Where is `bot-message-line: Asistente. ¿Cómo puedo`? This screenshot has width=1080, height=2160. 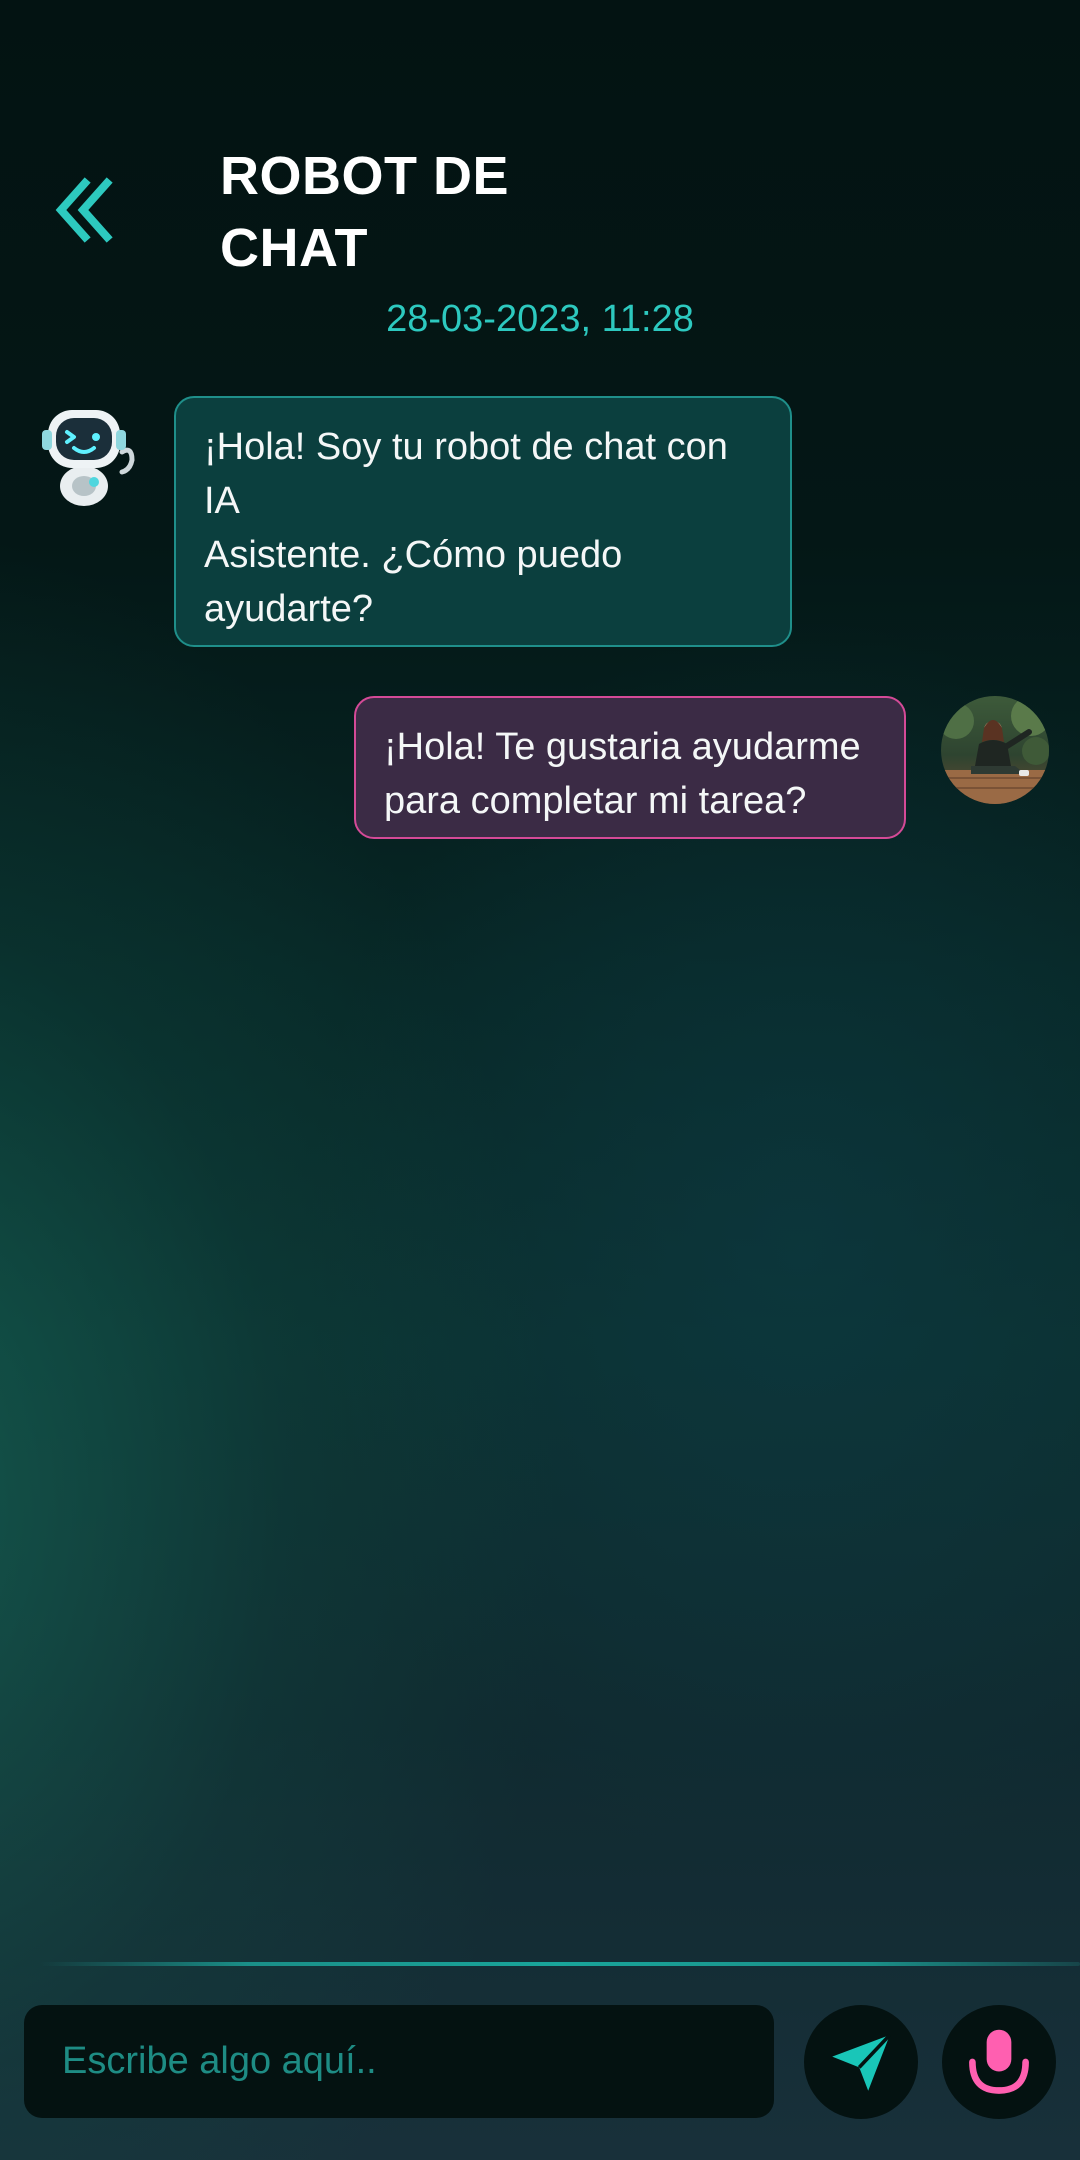
bot-message-line: Asistente. ¿Cómo puedo is located at coordinates (413, 555).